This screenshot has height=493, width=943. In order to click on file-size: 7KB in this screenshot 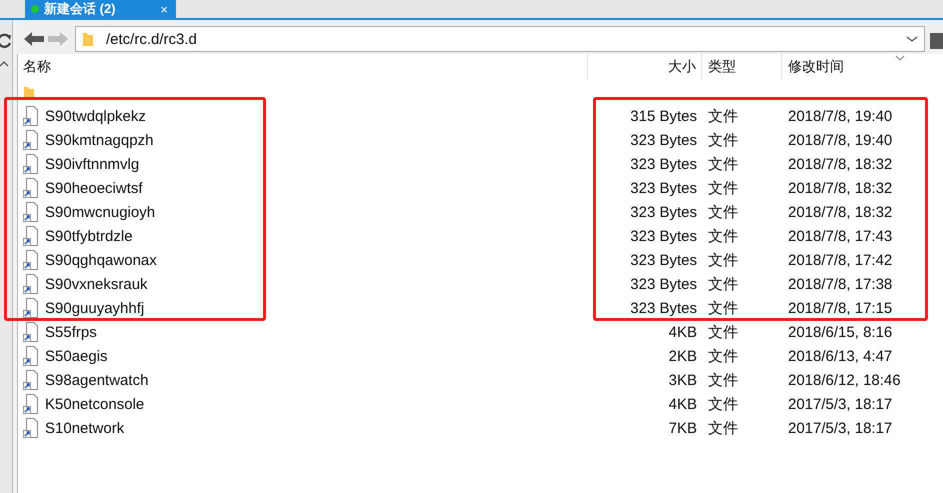, I will do `click(682, 428)`.